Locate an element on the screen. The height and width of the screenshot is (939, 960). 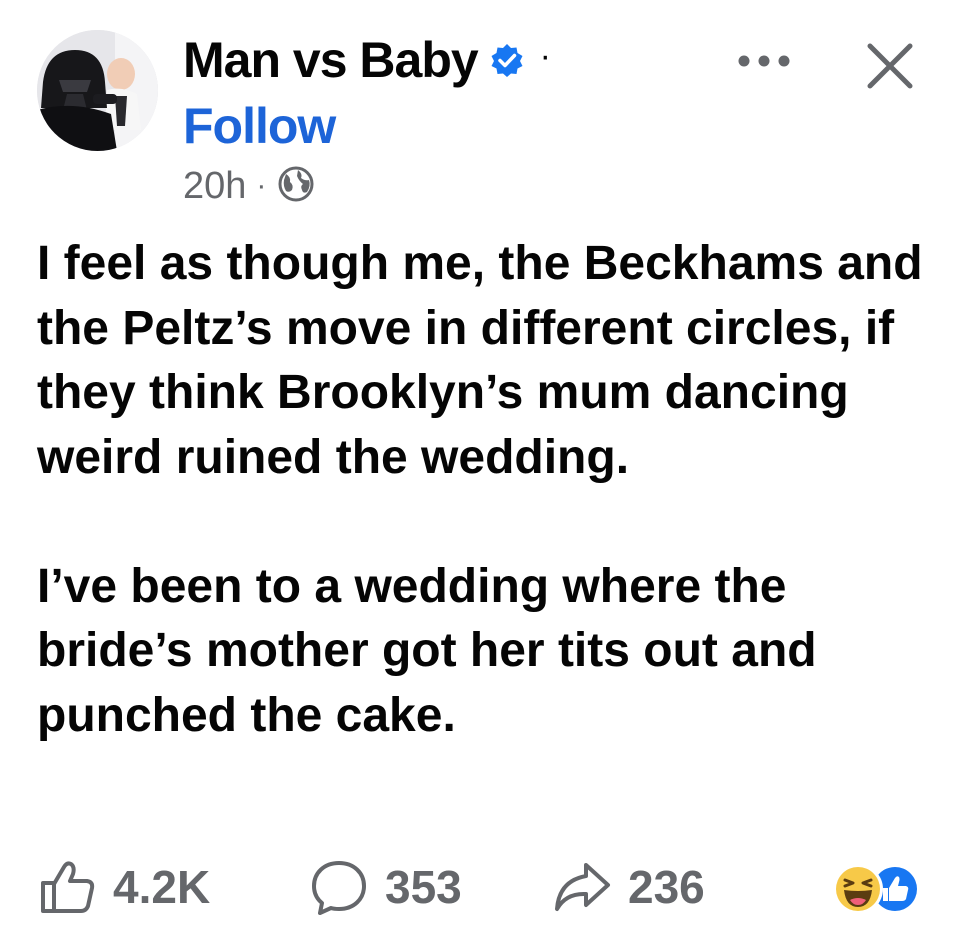
more-options-icon is located at coordinates (764, 61).